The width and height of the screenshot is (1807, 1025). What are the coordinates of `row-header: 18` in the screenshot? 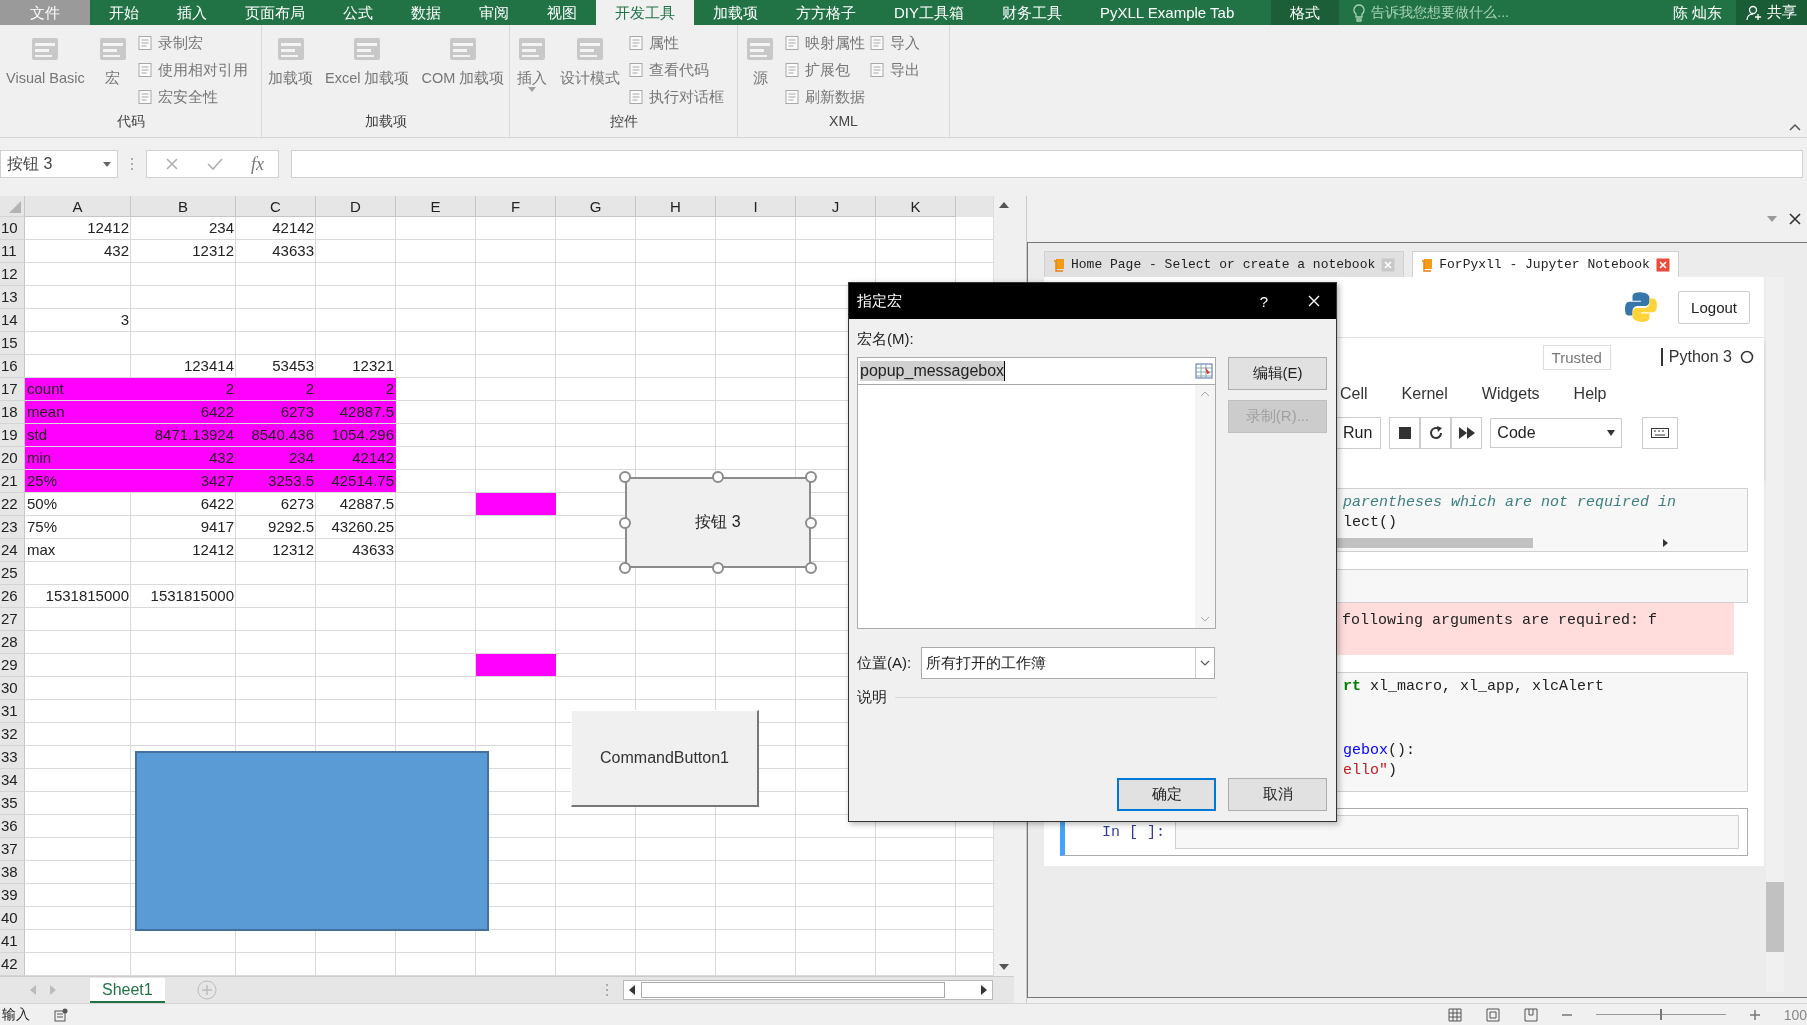 It's located at (12, 412).